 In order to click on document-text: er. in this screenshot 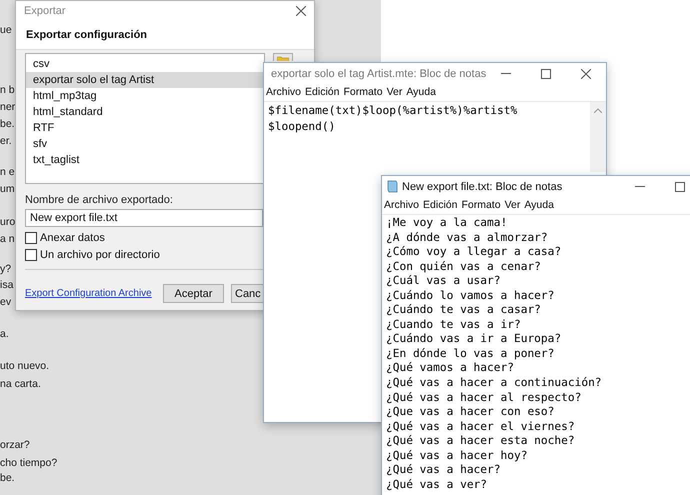, I will do `click(6, 141)`.